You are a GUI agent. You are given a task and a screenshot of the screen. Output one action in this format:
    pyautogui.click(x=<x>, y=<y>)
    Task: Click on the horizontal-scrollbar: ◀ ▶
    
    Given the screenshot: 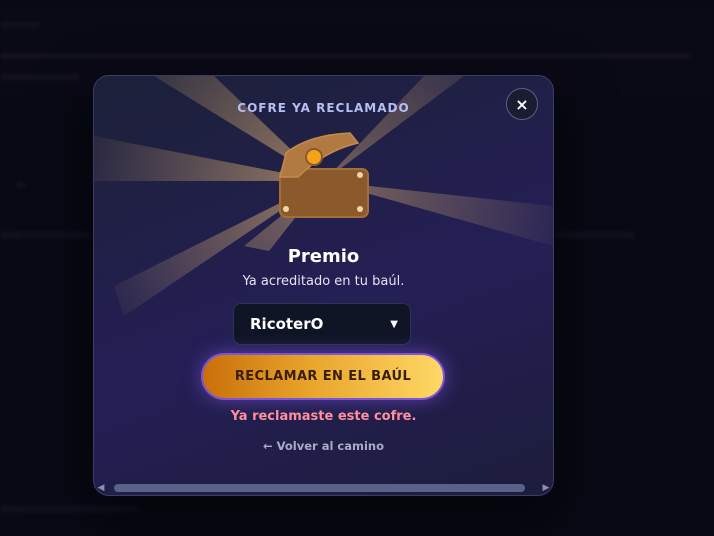 What is the action you would take?
    pyautogui.click(x=323, y=488)
    